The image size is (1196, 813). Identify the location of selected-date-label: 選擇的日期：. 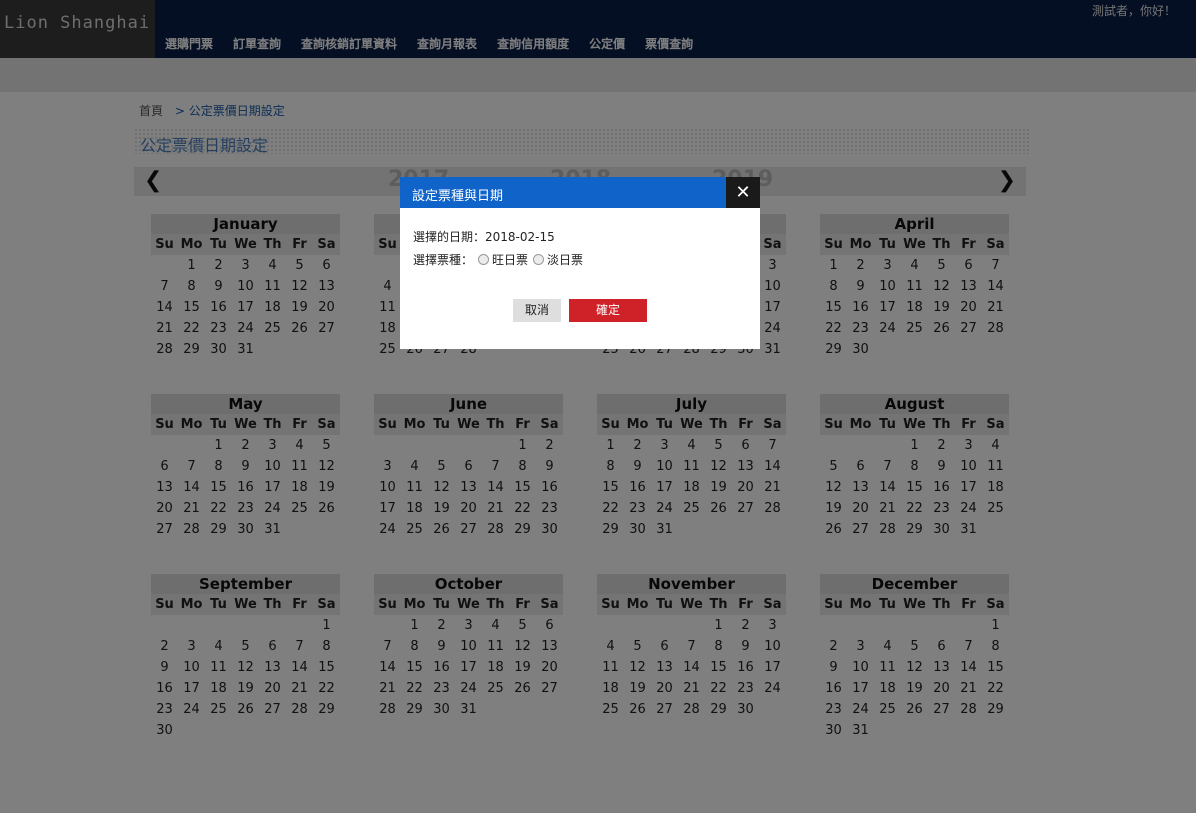
(449, 237).